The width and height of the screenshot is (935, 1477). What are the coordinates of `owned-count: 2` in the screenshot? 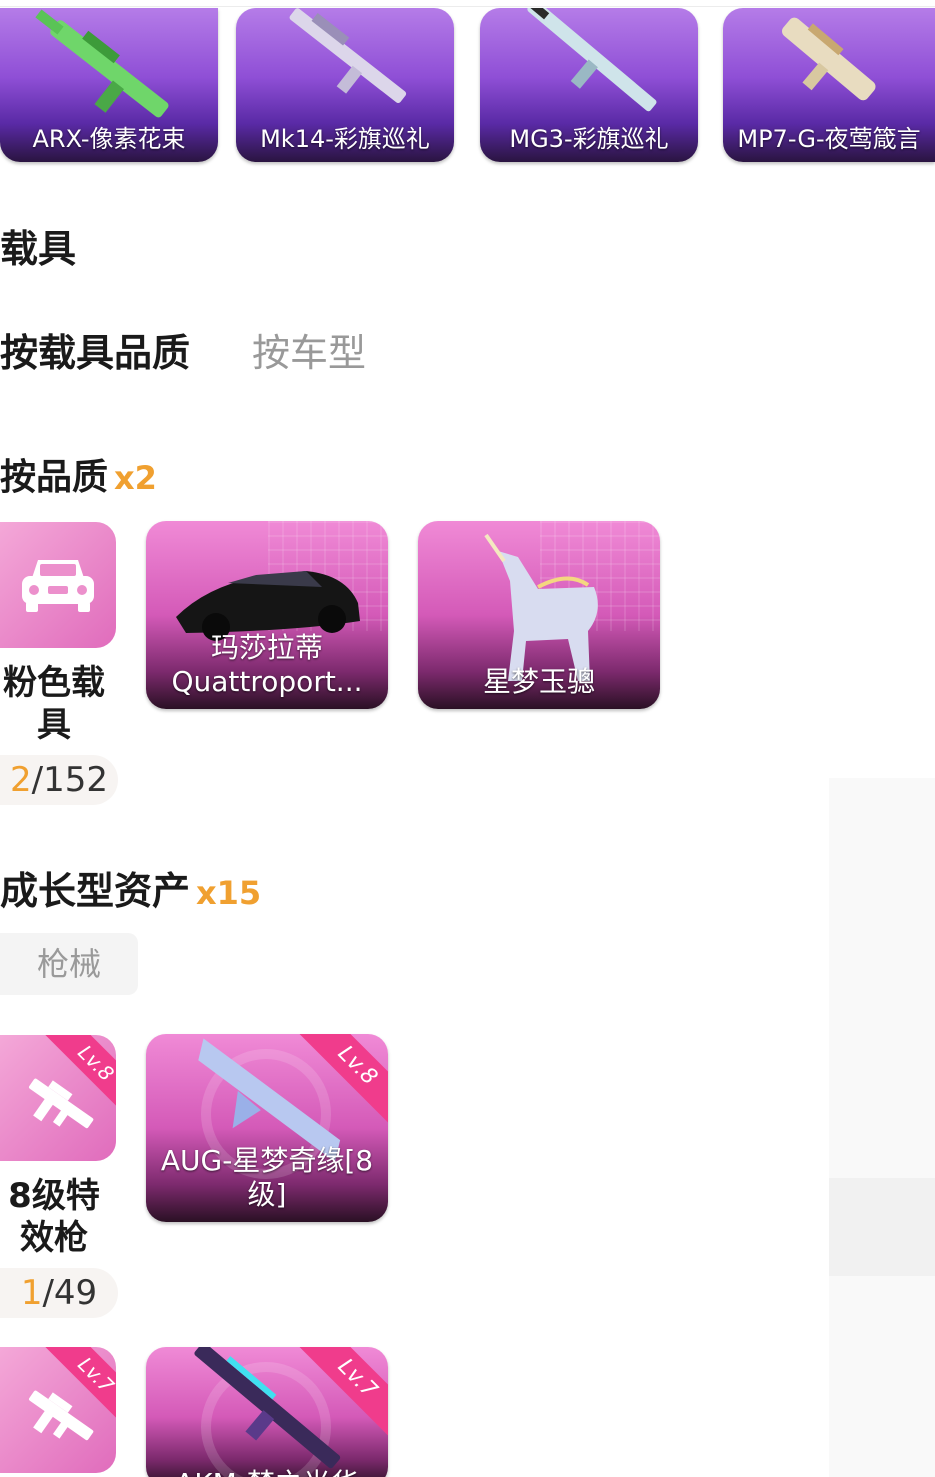 It's located at (21, 780).